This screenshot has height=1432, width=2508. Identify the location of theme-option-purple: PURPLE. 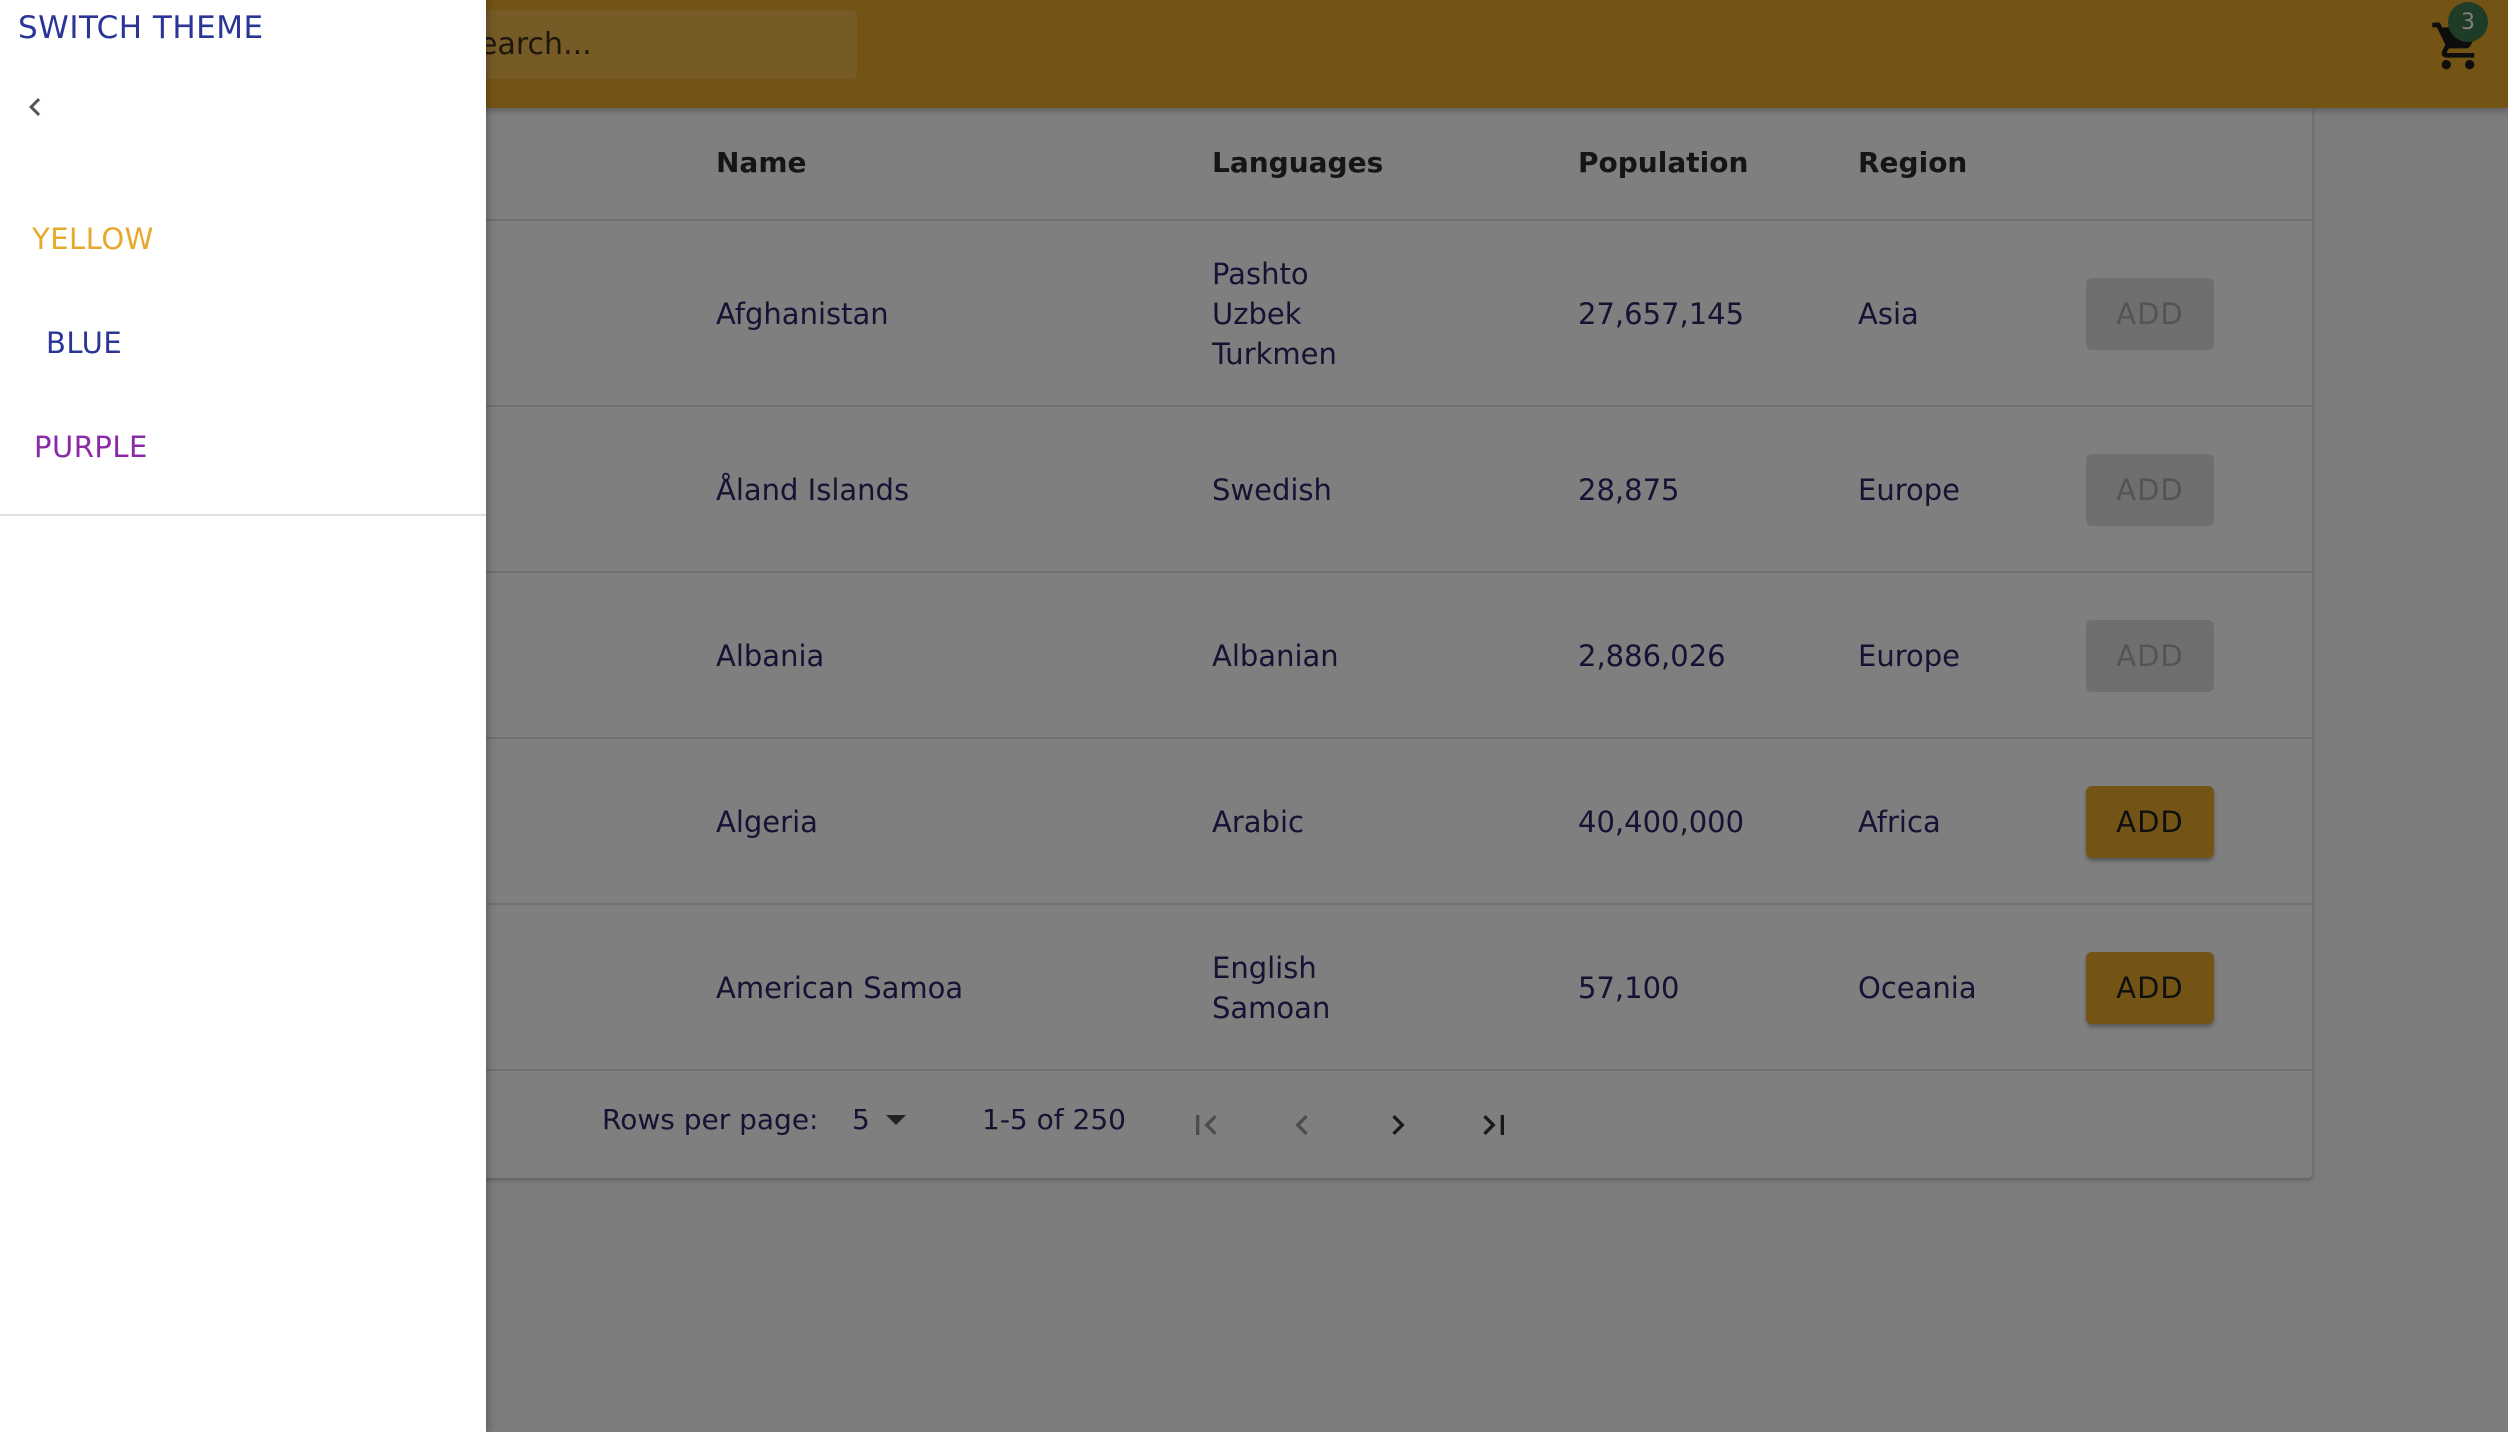
(91, 447).